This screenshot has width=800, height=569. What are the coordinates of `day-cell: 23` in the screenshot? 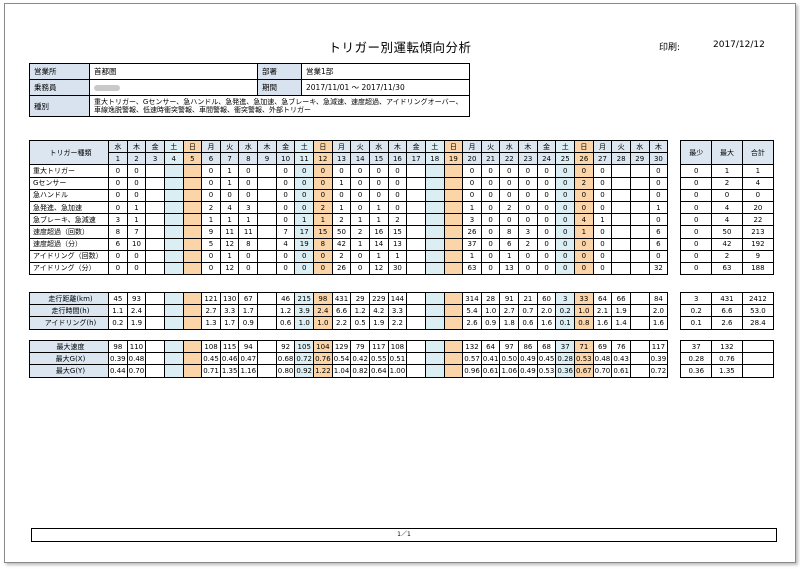 It's located at (528, 159).